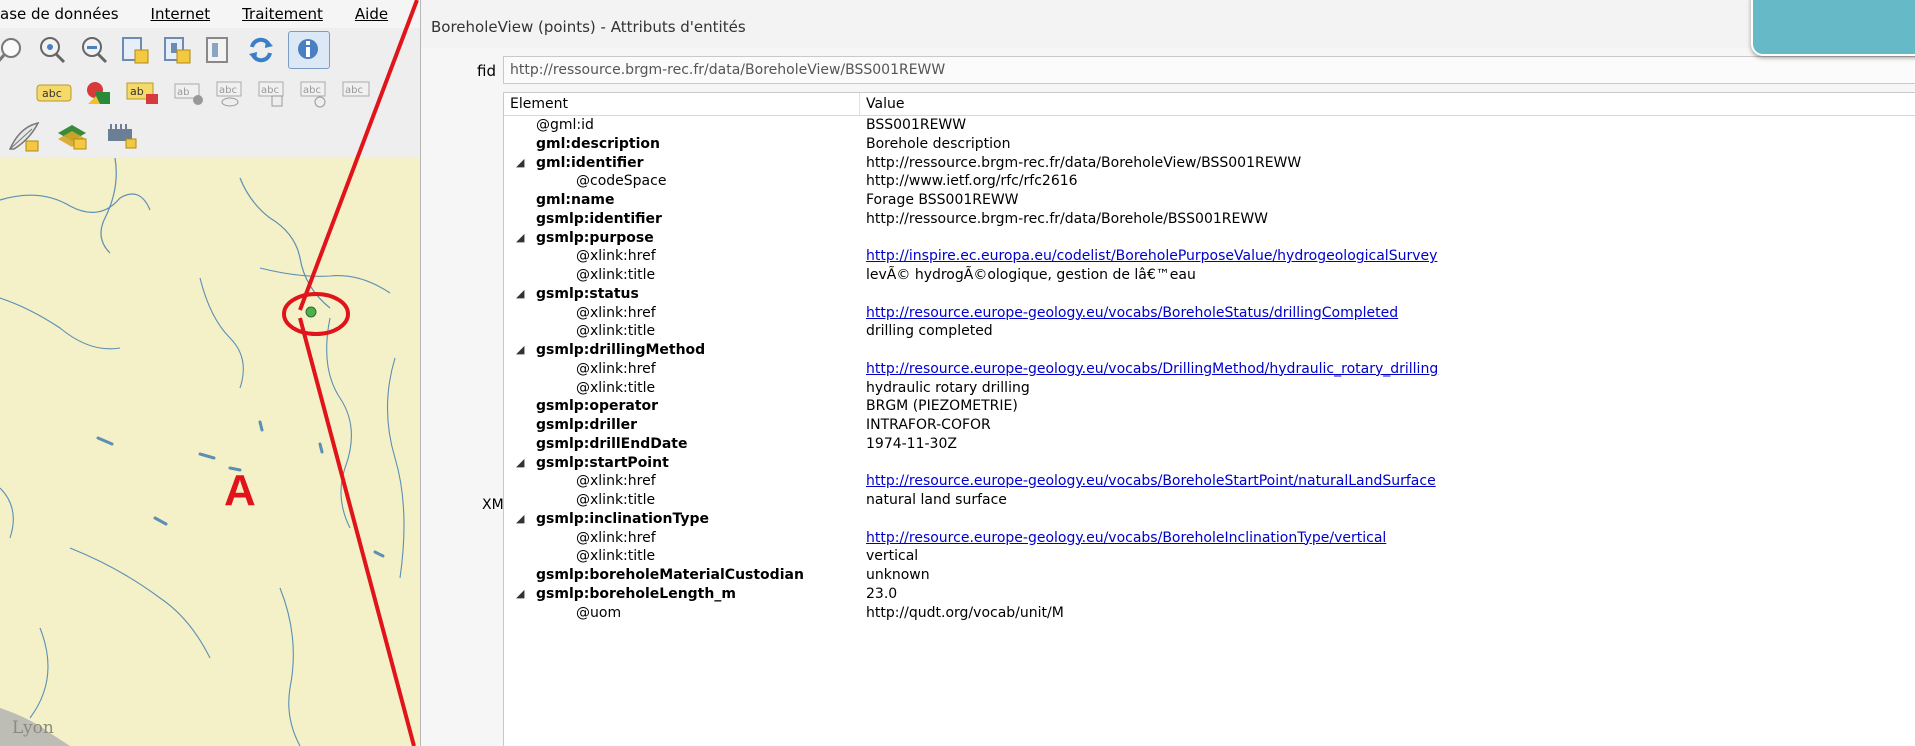 The width and height of the screenshot is (1915, 746). I want to click on element-value: natural land surface, so click(936, 500).